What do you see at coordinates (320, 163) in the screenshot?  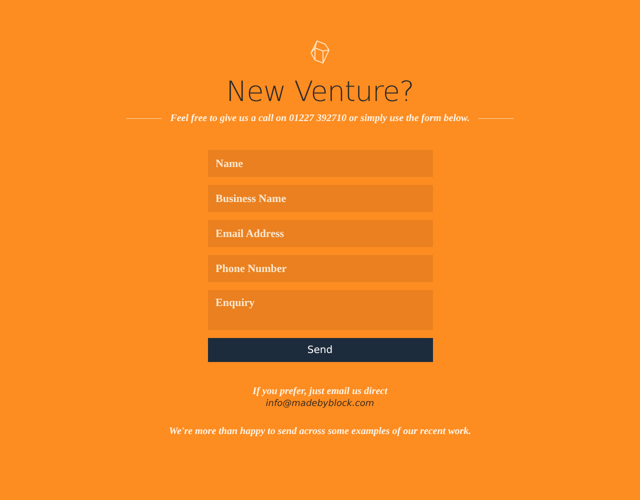 I see `input-field: Name` at bounding box center [320, 163].